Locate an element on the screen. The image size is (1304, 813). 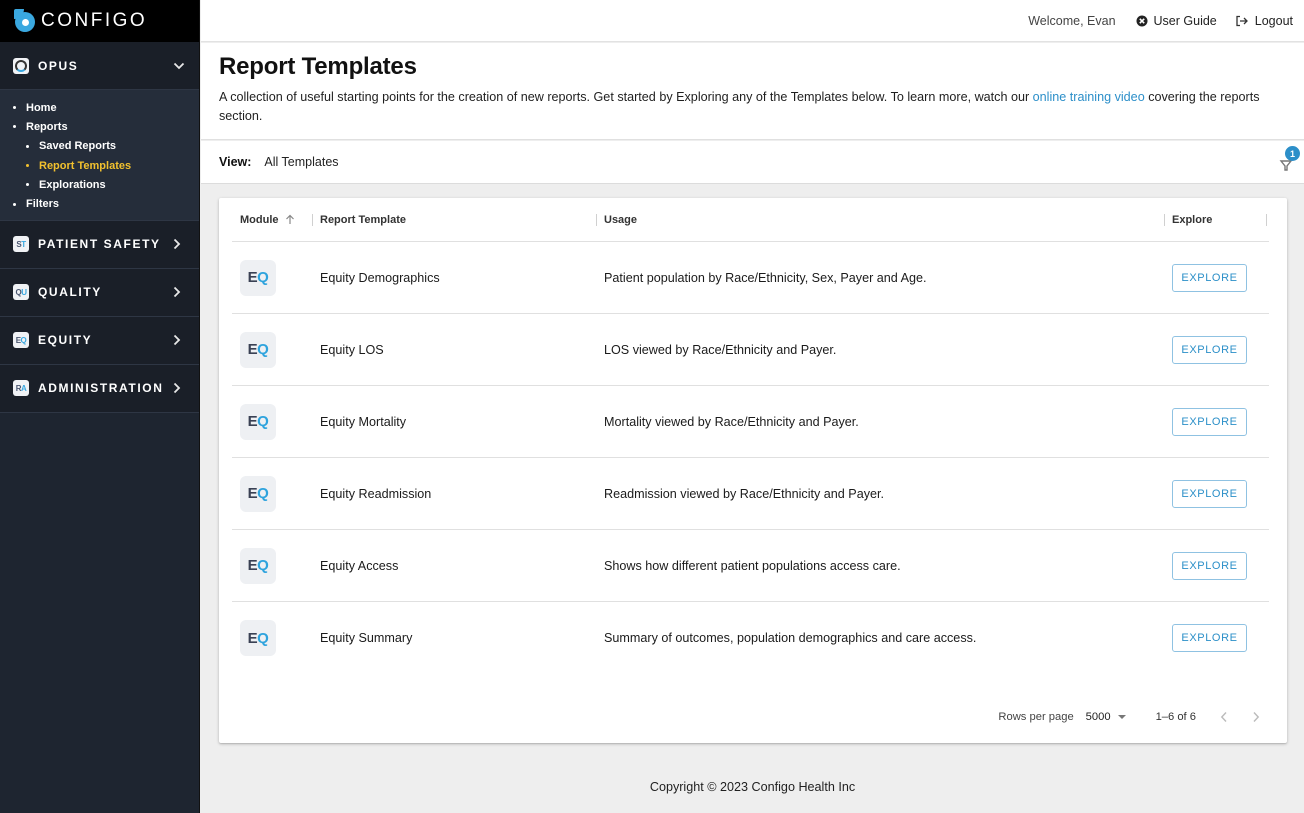
next-page-button is located at coordinates (1258, 717).